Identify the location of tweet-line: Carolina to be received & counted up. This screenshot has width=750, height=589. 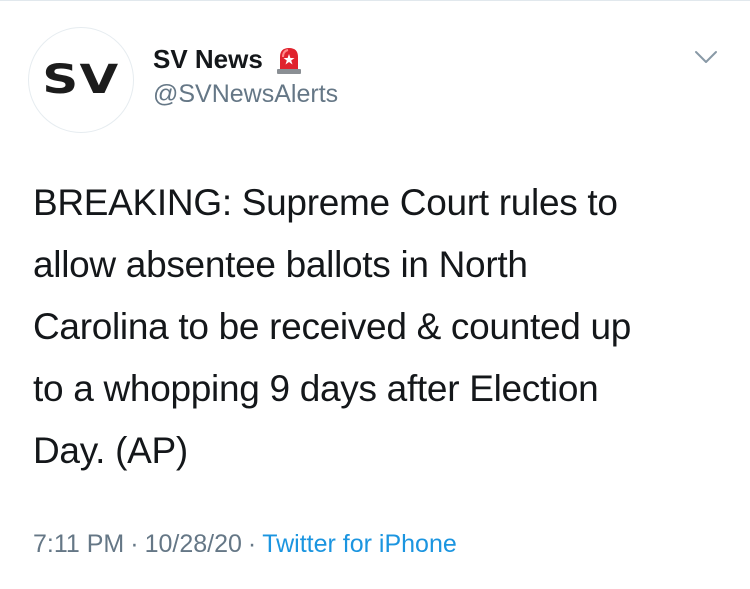
(332, 326).